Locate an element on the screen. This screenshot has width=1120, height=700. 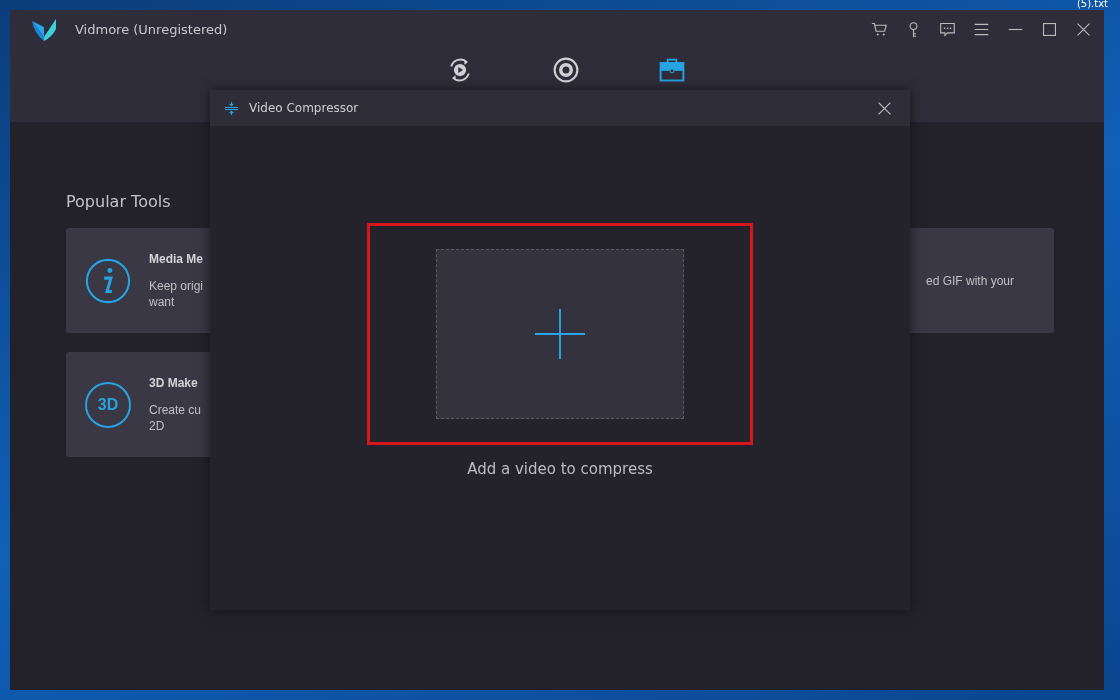
file-label: (5).txt is located at coordinates (1092, 5).